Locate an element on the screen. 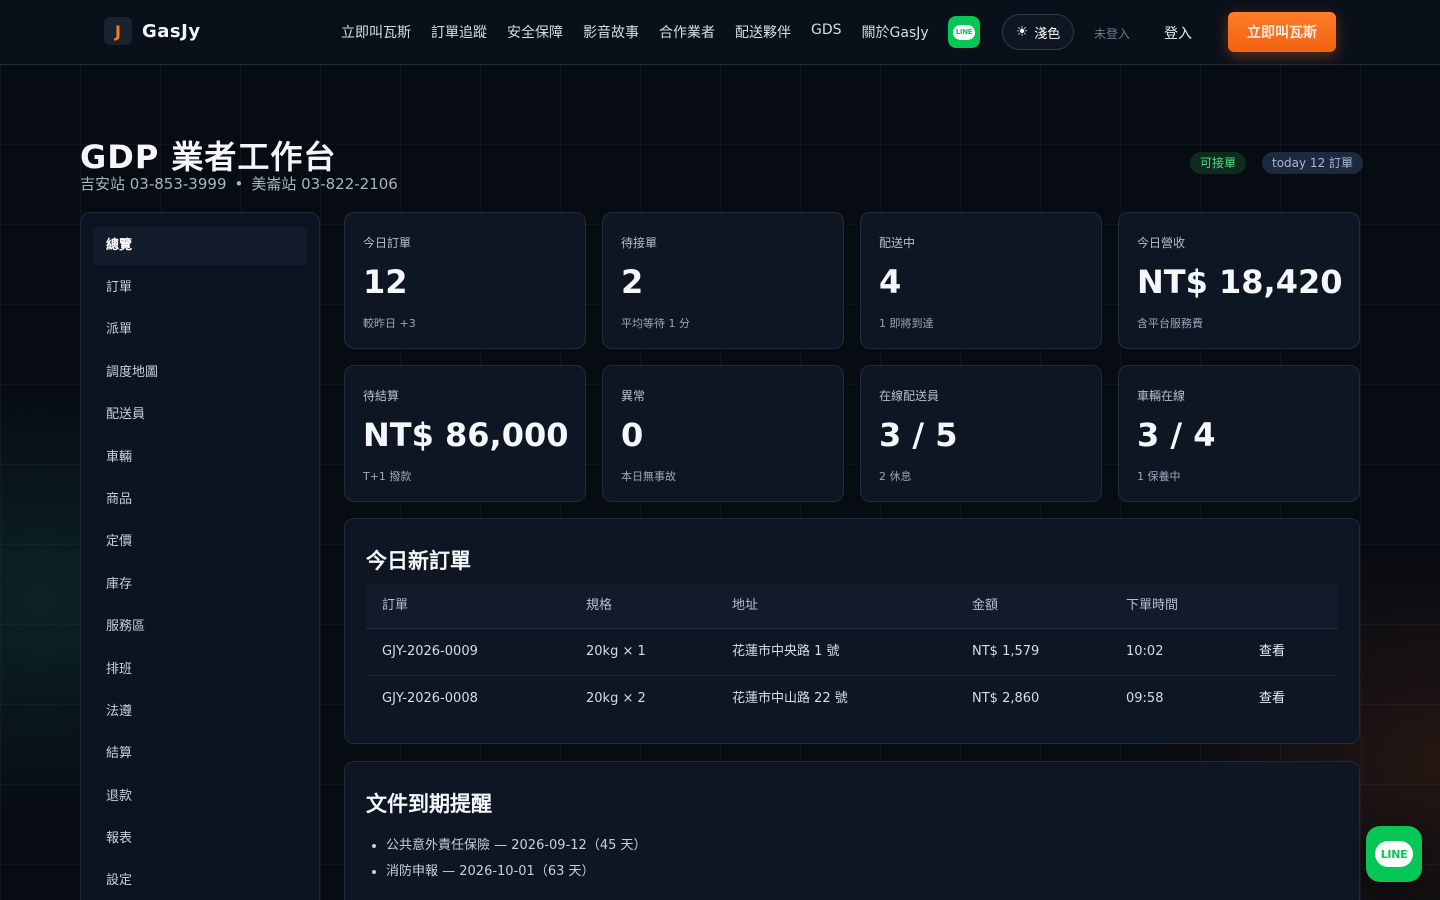 Image resolution: width=1440 pixels, height=900 pixels. stat-card-pending-settlement: 待結算 NT$ 86,000 T+1 撥款 is located at coordinates (465, 433).